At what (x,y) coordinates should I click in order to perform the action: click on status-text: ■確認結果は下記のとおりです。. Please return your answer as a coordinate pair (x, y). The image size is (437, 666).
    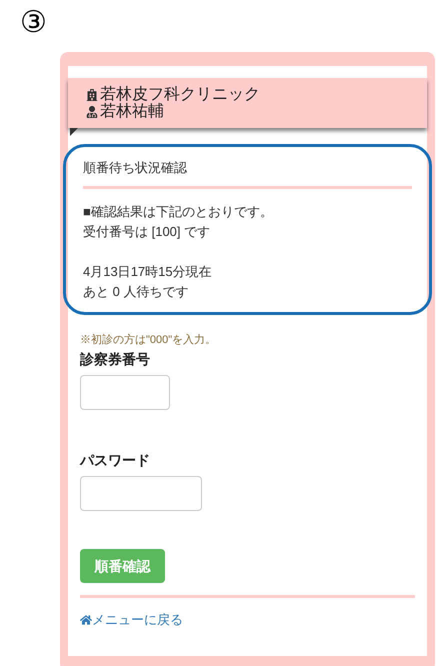
    Looking at the image, I should click on (178, 212).